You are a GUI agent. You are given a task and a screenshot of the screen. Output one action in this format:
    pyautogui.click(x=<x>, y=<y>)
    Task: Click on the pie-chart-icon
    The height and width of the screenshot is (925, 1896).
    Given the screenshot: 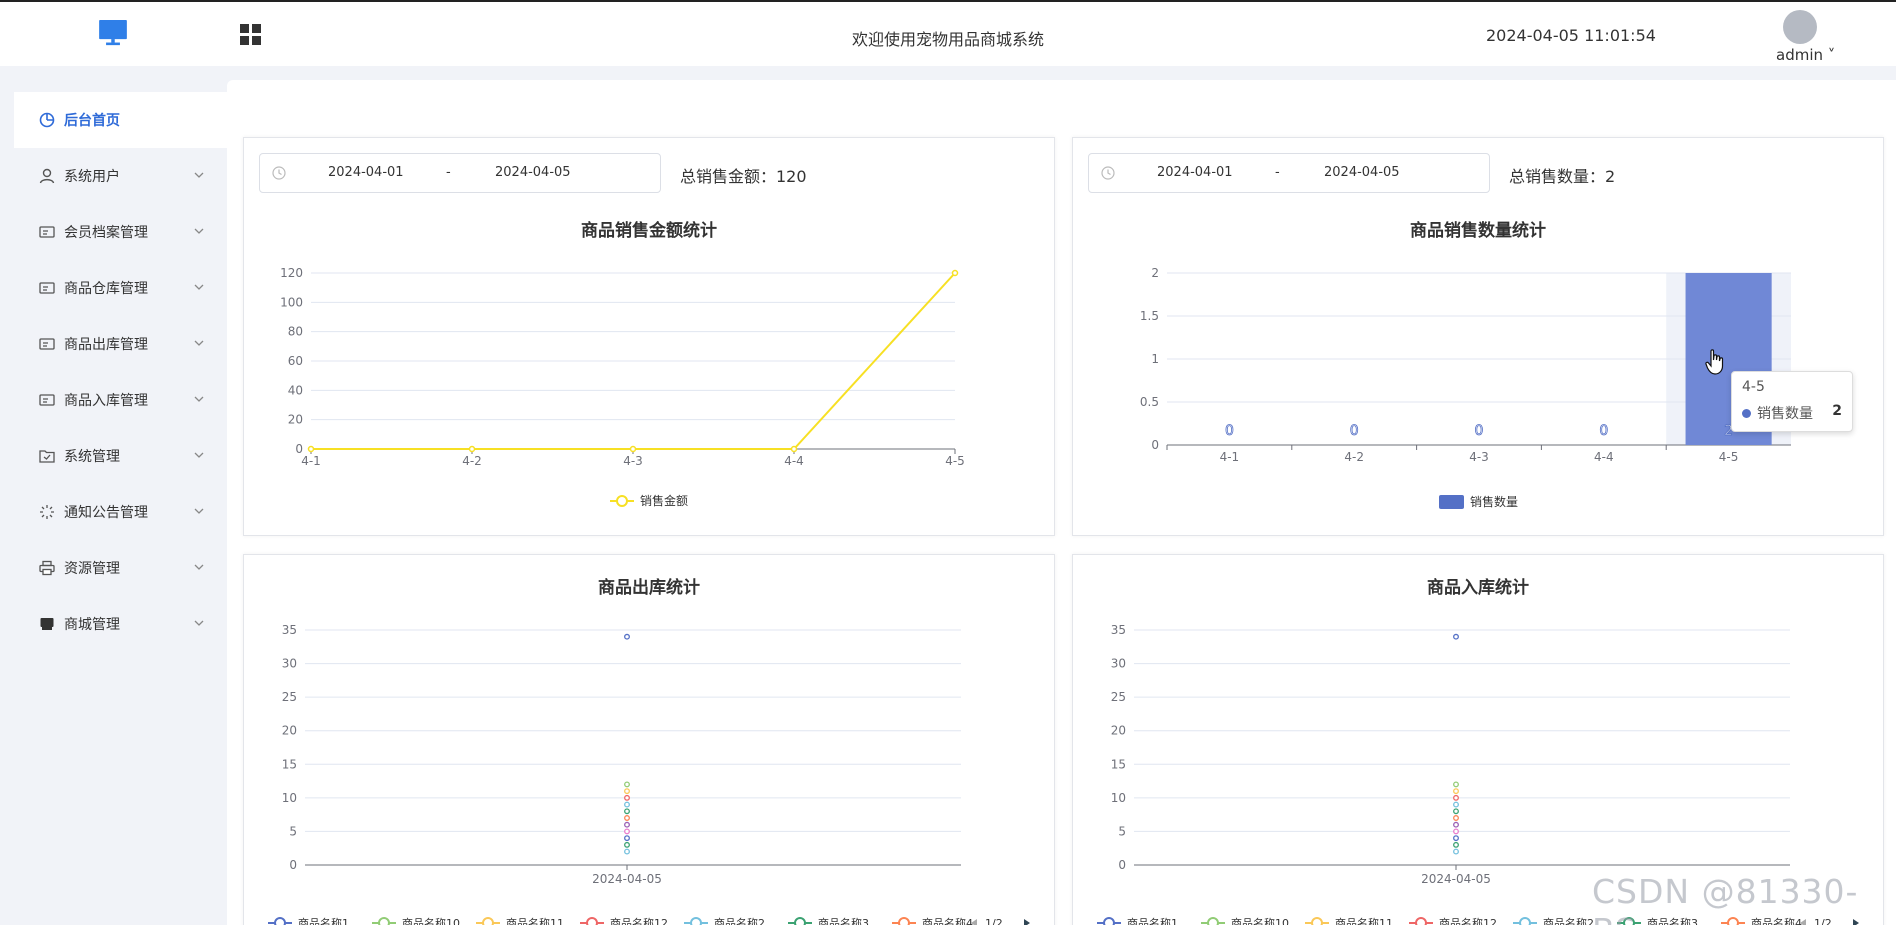 What is the action you would take?
    pyautogui.click(x=47, y=120)
    